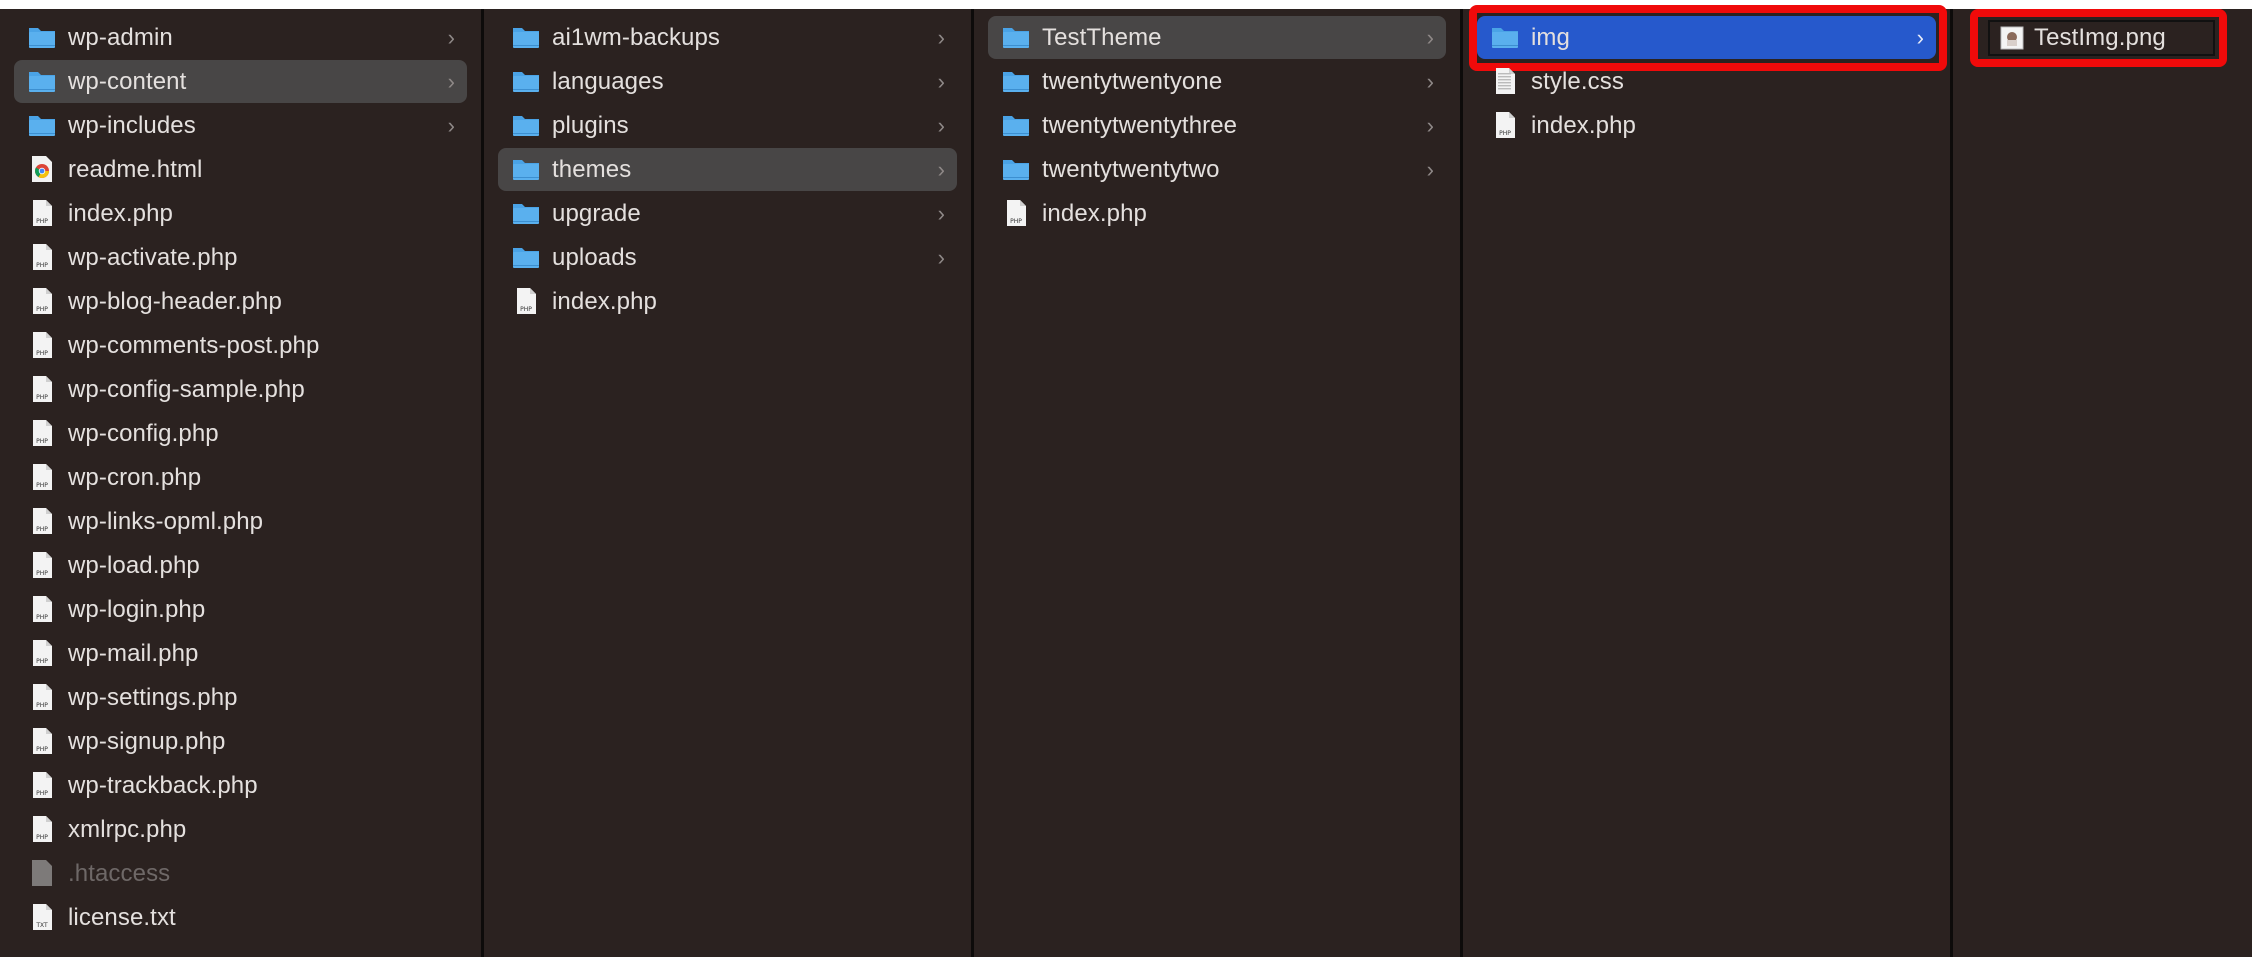 The image size is (2252, 957). What do you see at coordinates (727, 169) in the screenshot?
I see `folder-item-themes: themes ›` at bounding box center [727, 169].